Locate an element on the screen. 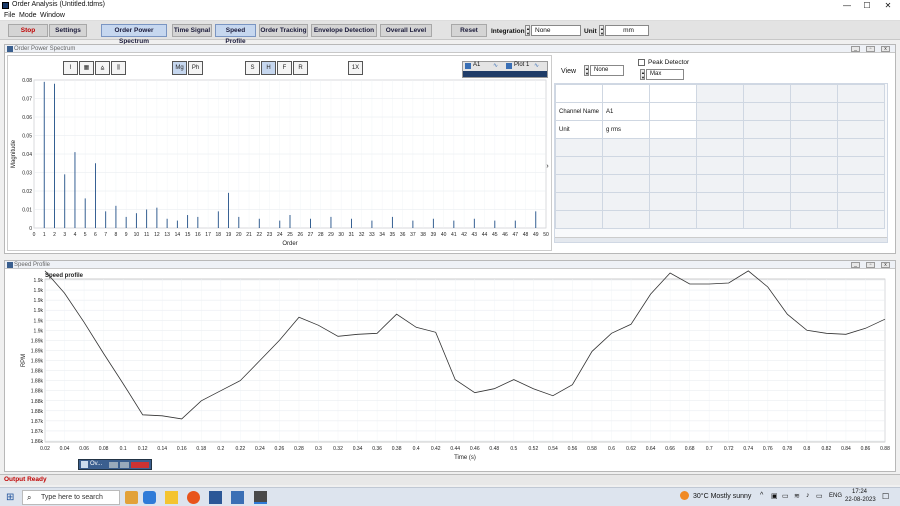 The height and width of the screenshot is (506, 900). x-tick-label: 2 is located at coordinates (54, 235).